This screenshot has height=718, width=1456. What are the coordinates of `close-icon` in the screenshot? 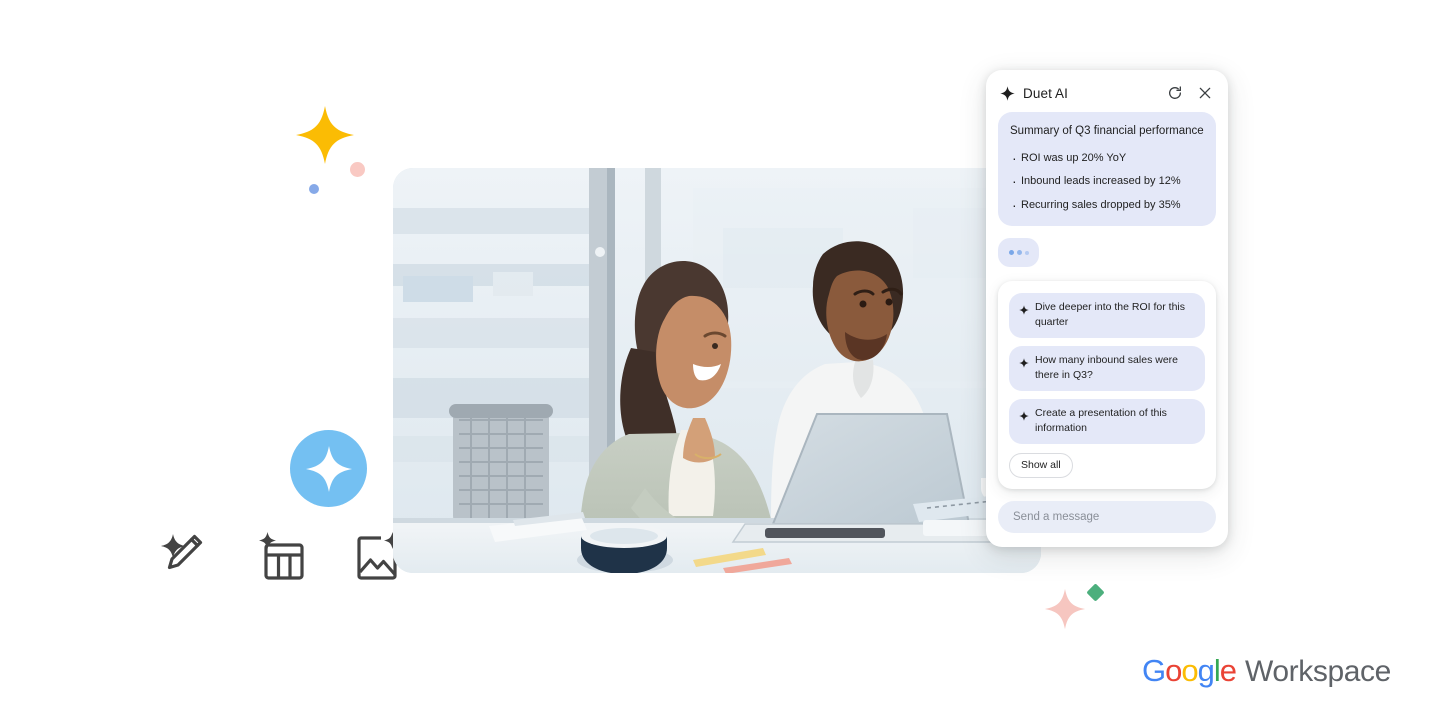 It's located at (1205, 93).